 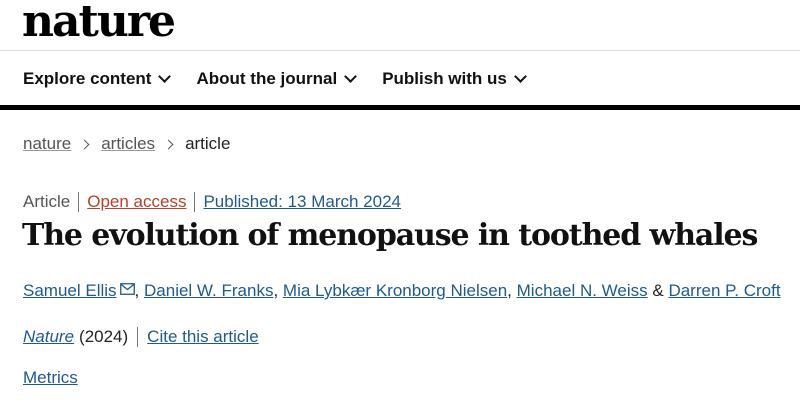 I want to click on citation-divider, so click(x=138, y=337).